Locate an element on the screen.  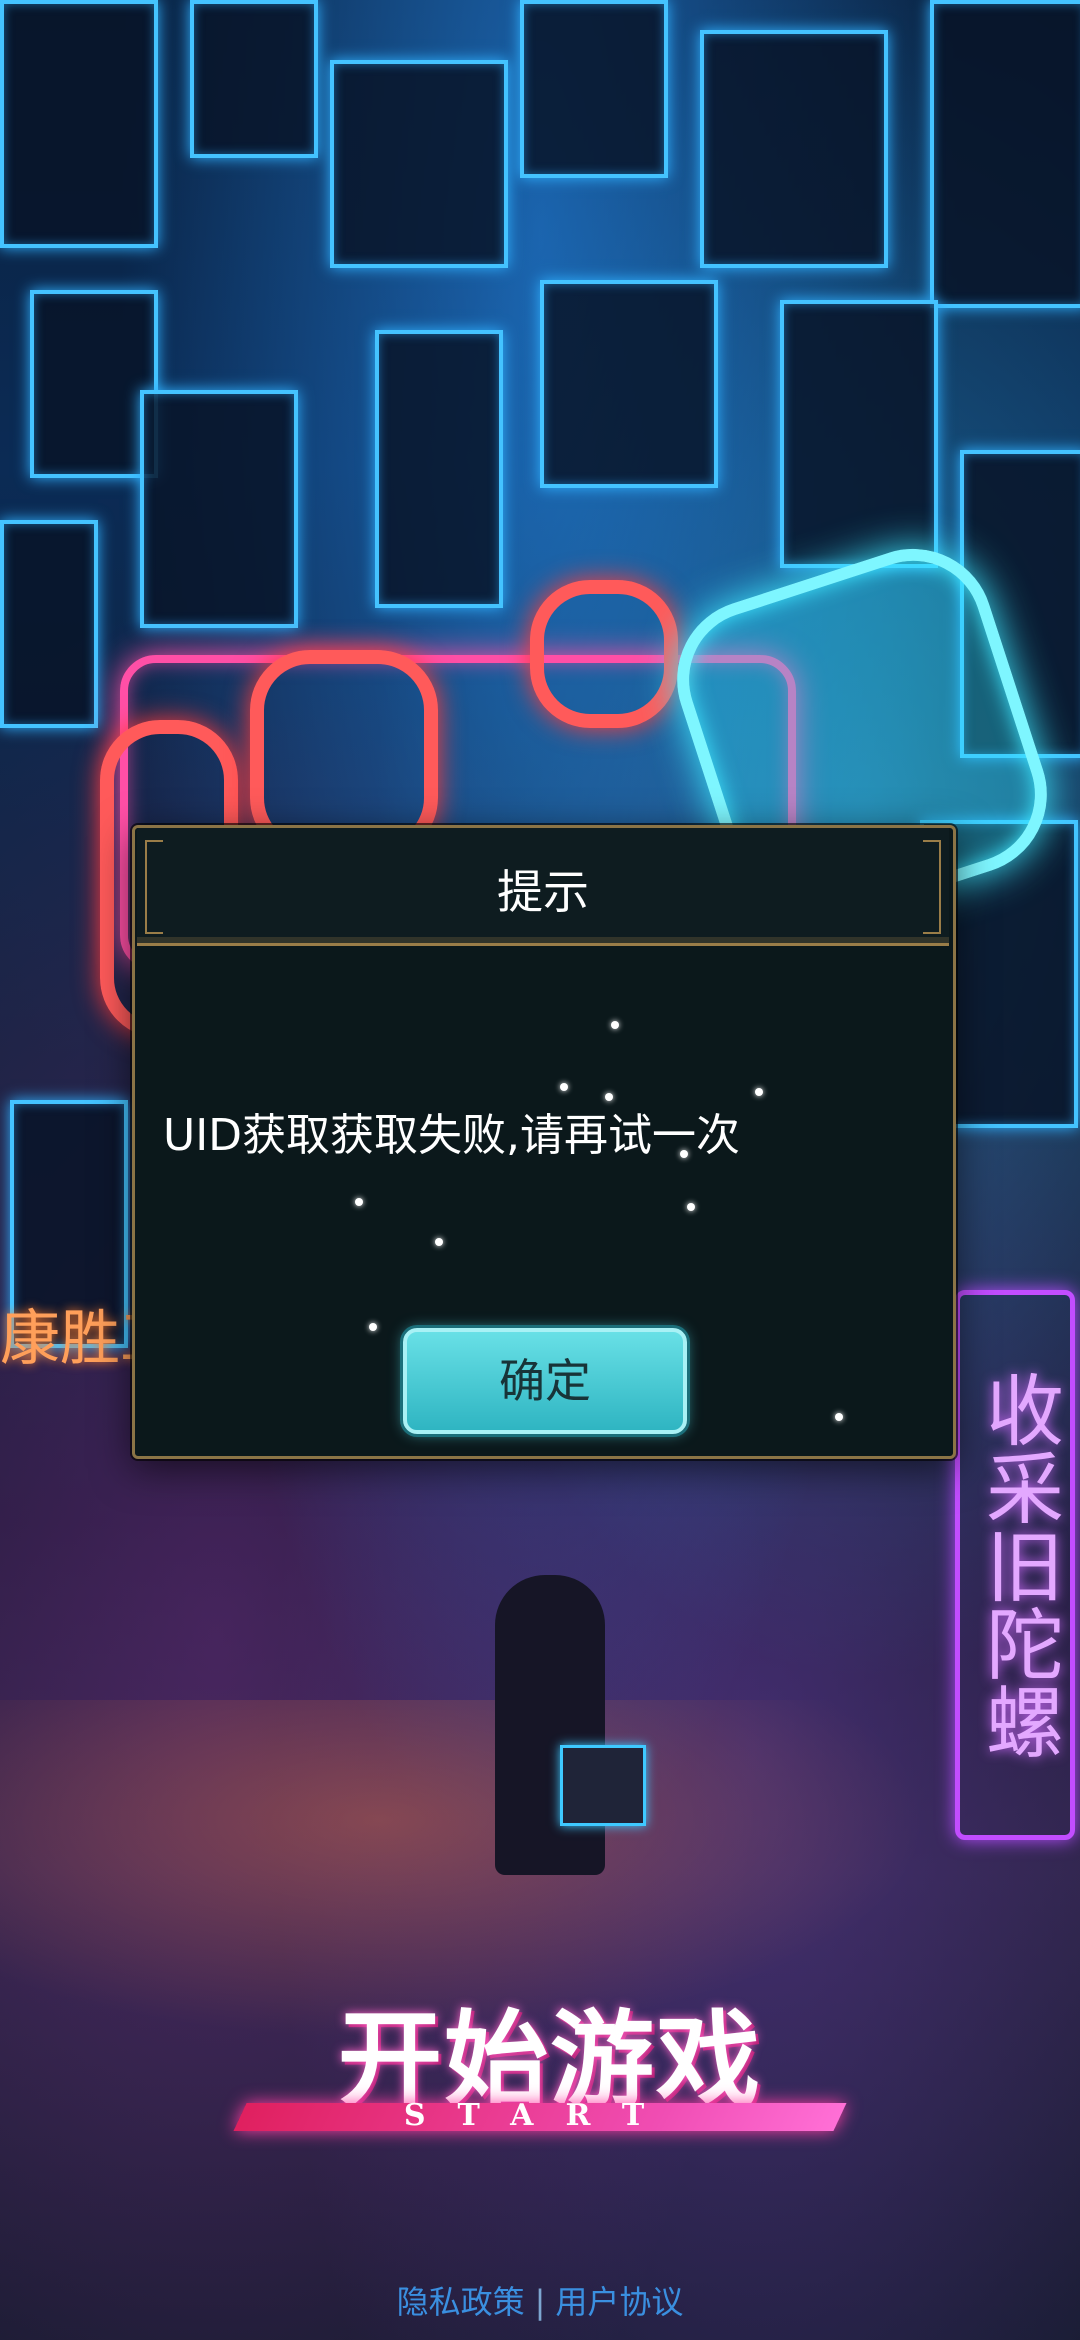
user-agreement-link: 用户协议 is located at coordinates (619, 2302).